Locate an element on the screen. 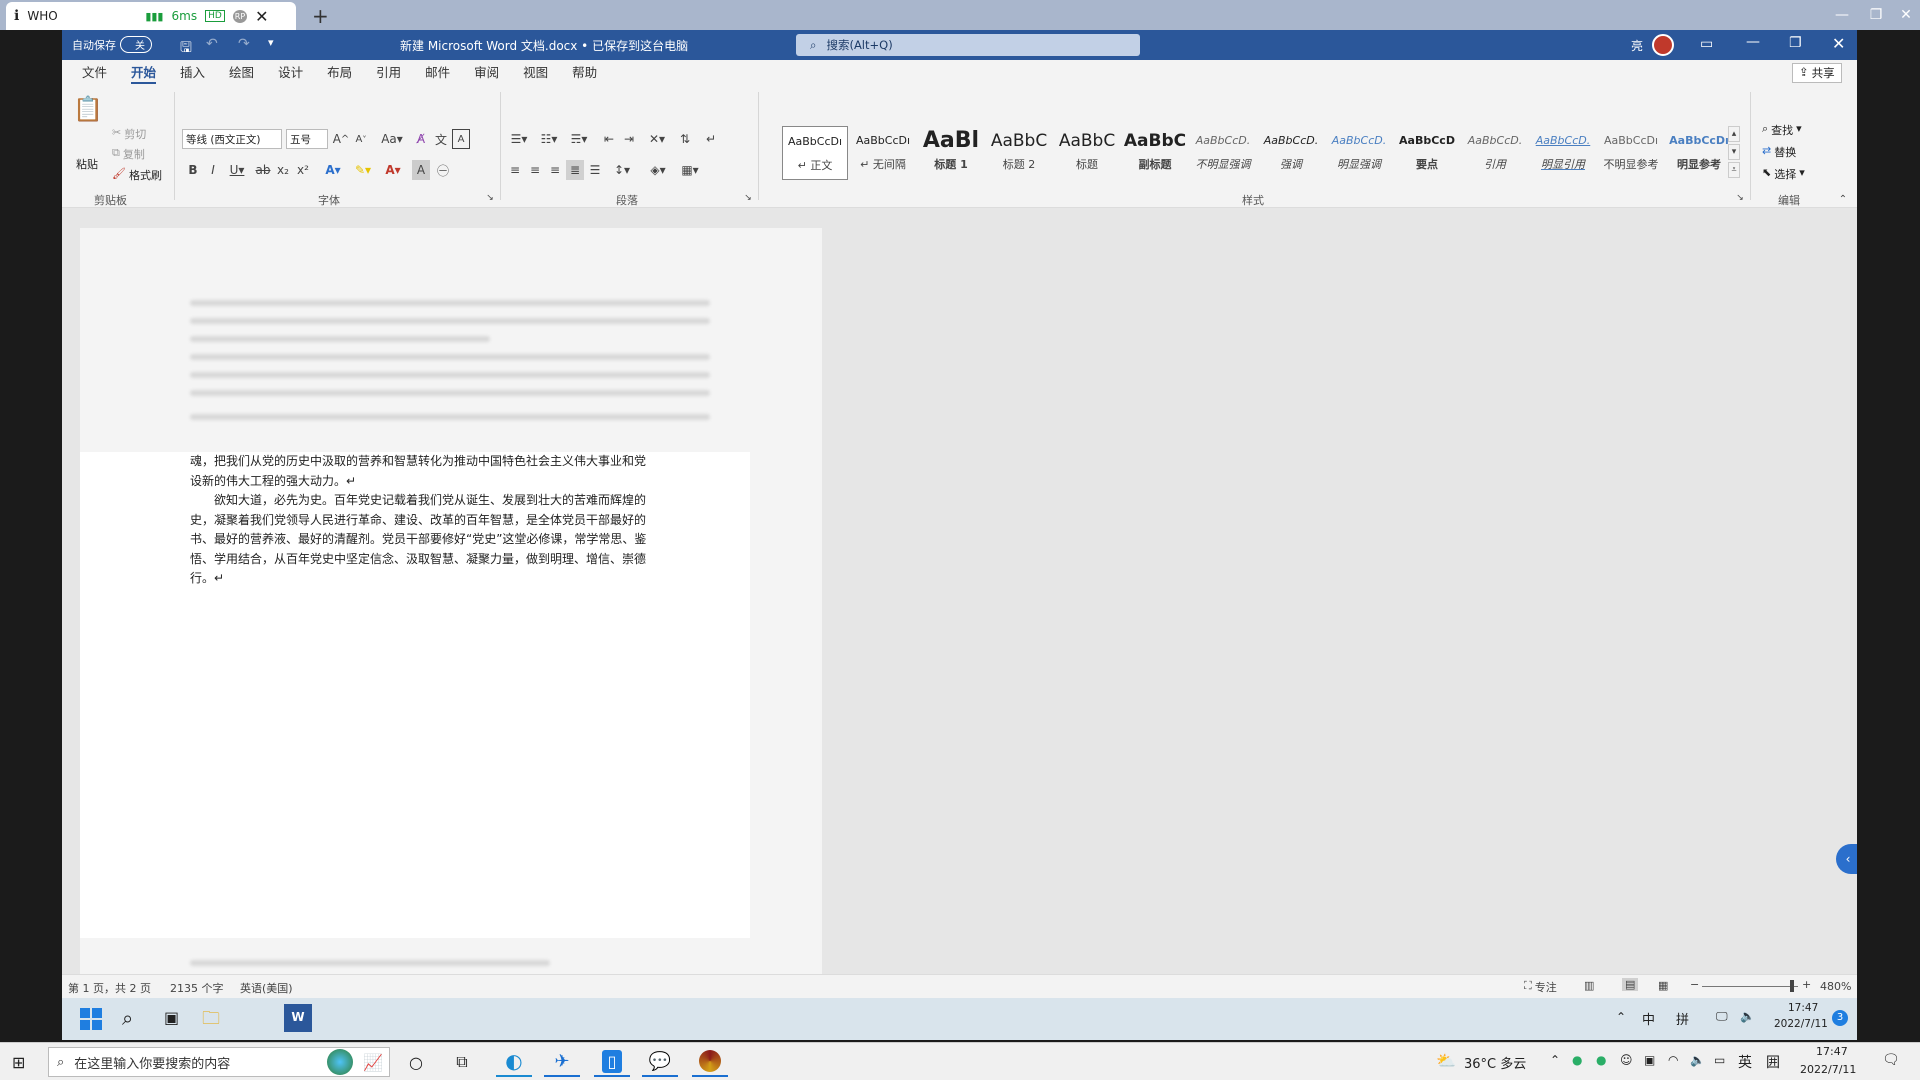 This screenshot has width=1920, height=1080. save-icon: 🖫 is located at coordinates (186, 49).